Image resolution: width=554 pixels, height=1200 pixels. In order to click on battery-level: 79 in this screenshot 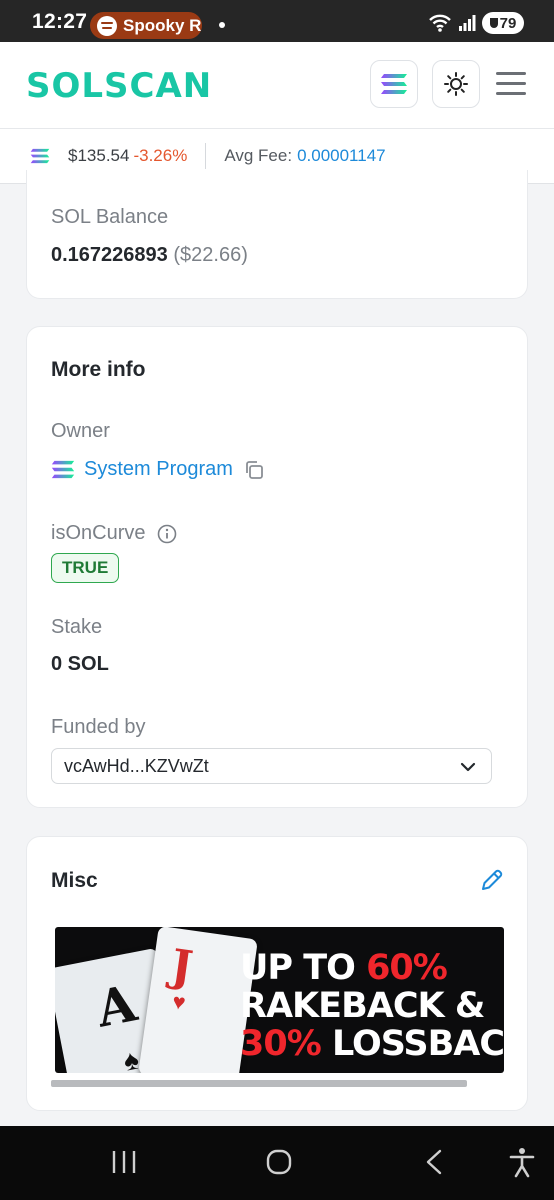, I will do `click(508, 23)`.